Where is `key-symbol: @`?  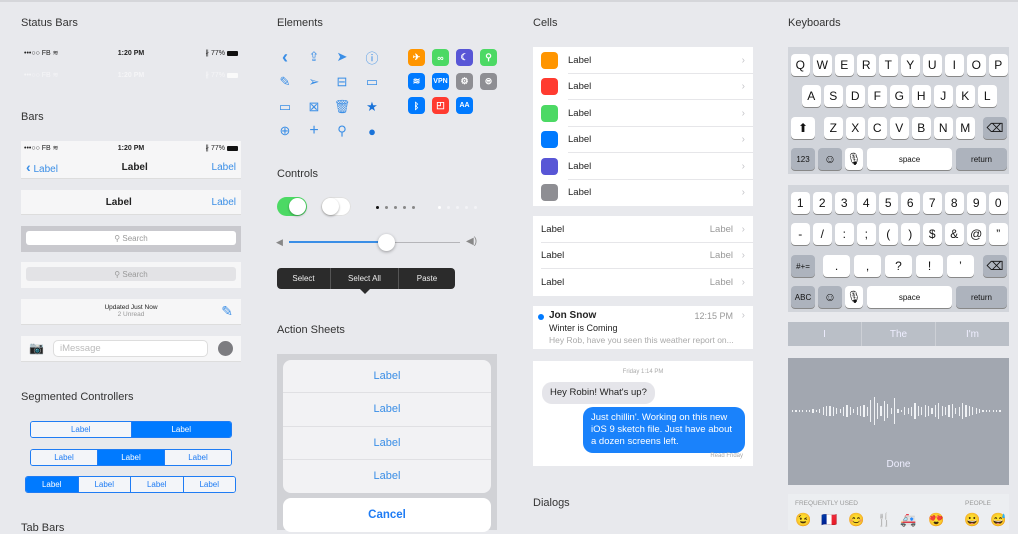
key-symbol: @ is located at coordinates (976, 234).